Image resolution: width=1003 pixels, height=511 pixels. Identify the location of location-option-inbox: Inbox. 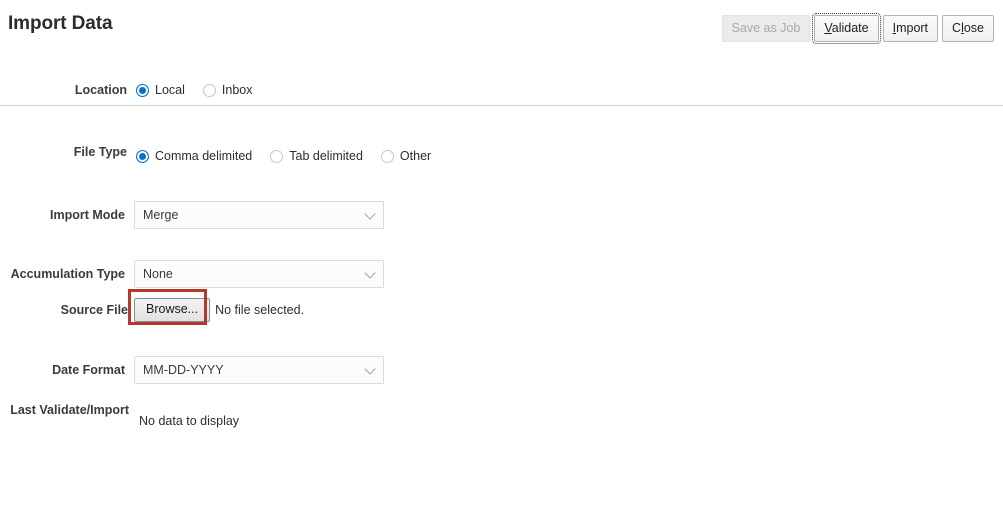
(227, 90).